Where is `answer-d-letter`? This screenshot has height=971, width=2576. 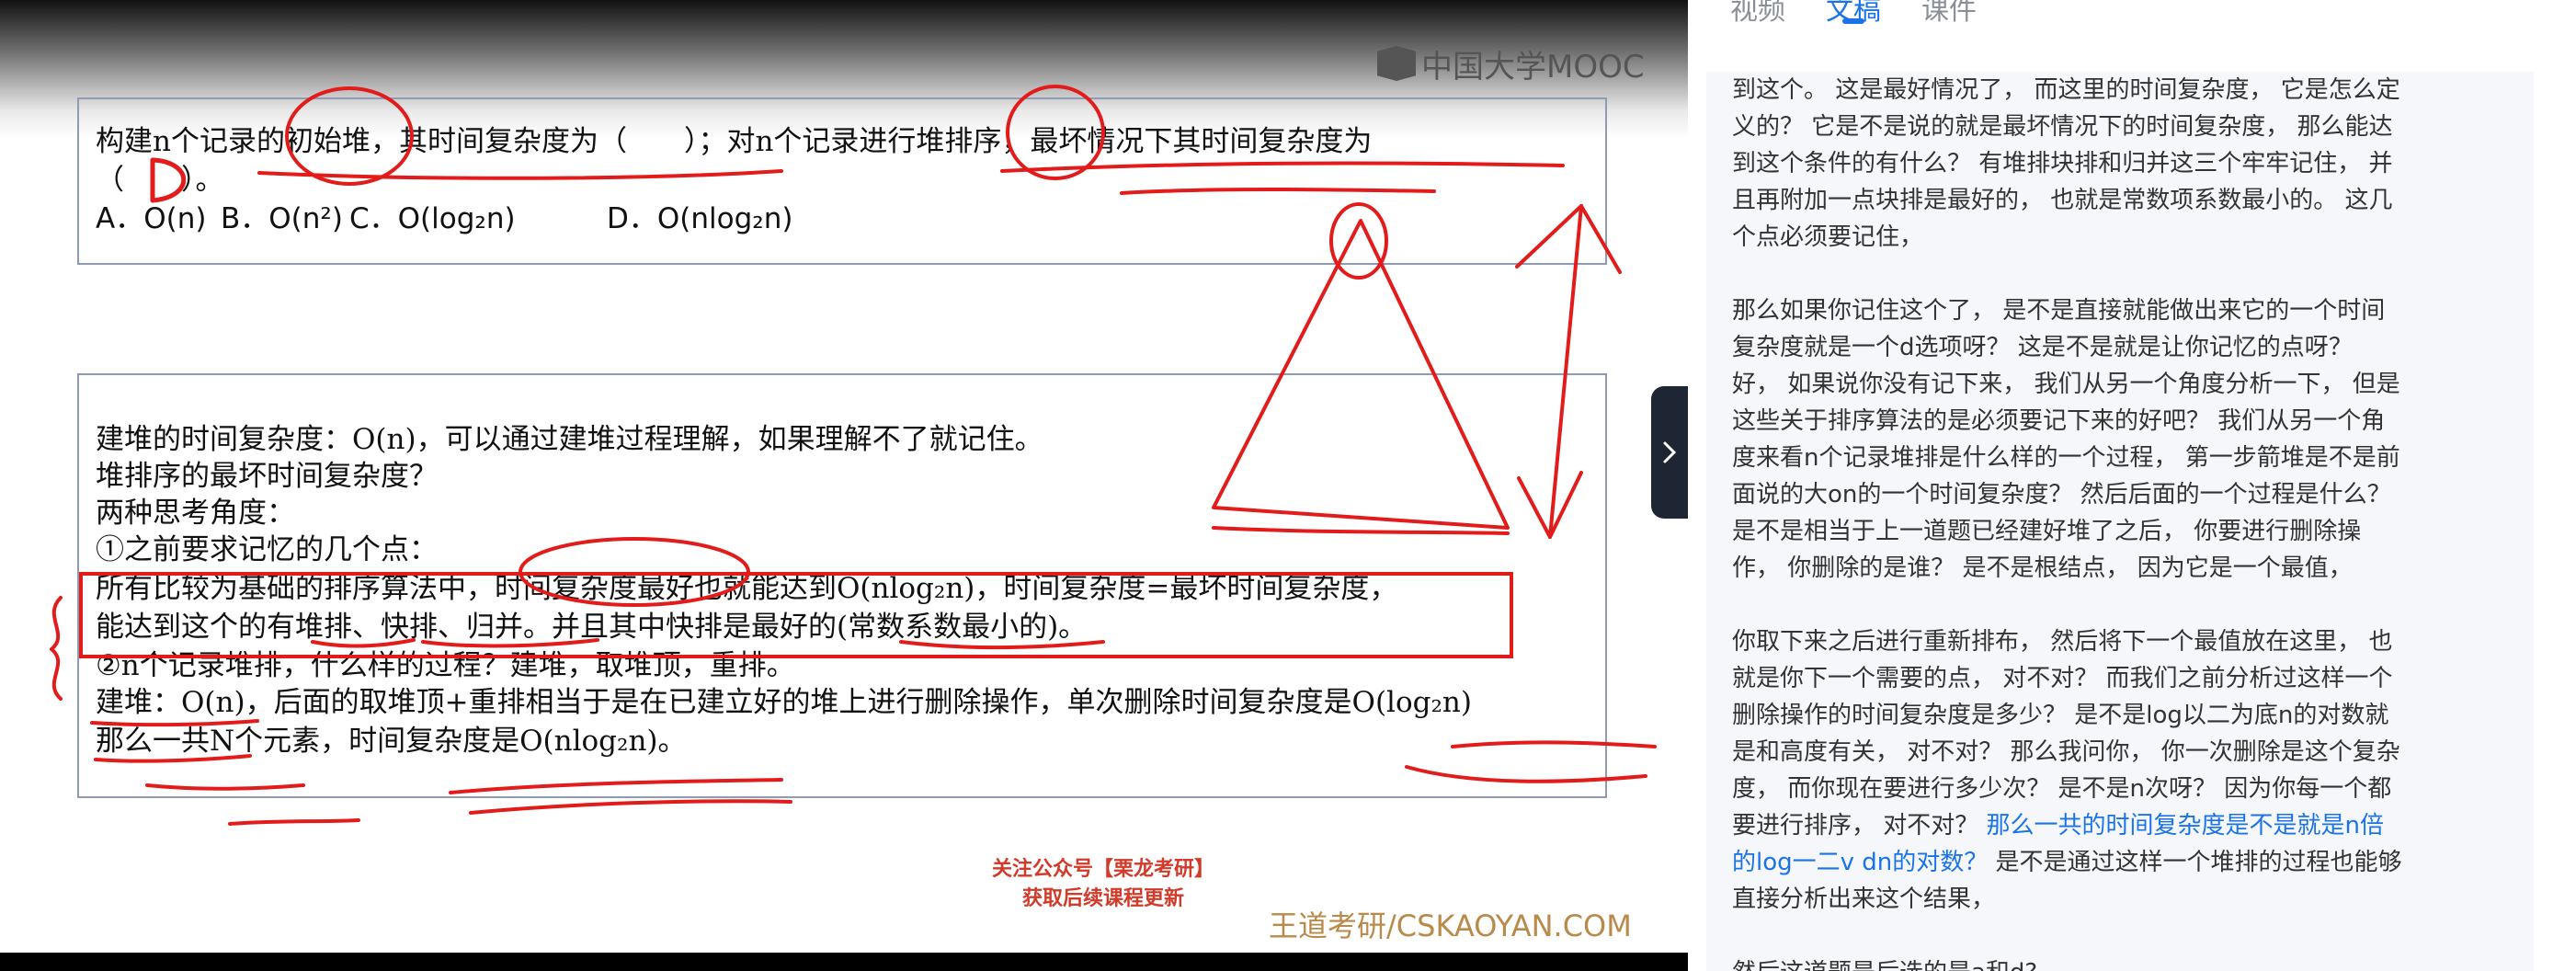 answer-d-letter is located at coordinates (168, 180).